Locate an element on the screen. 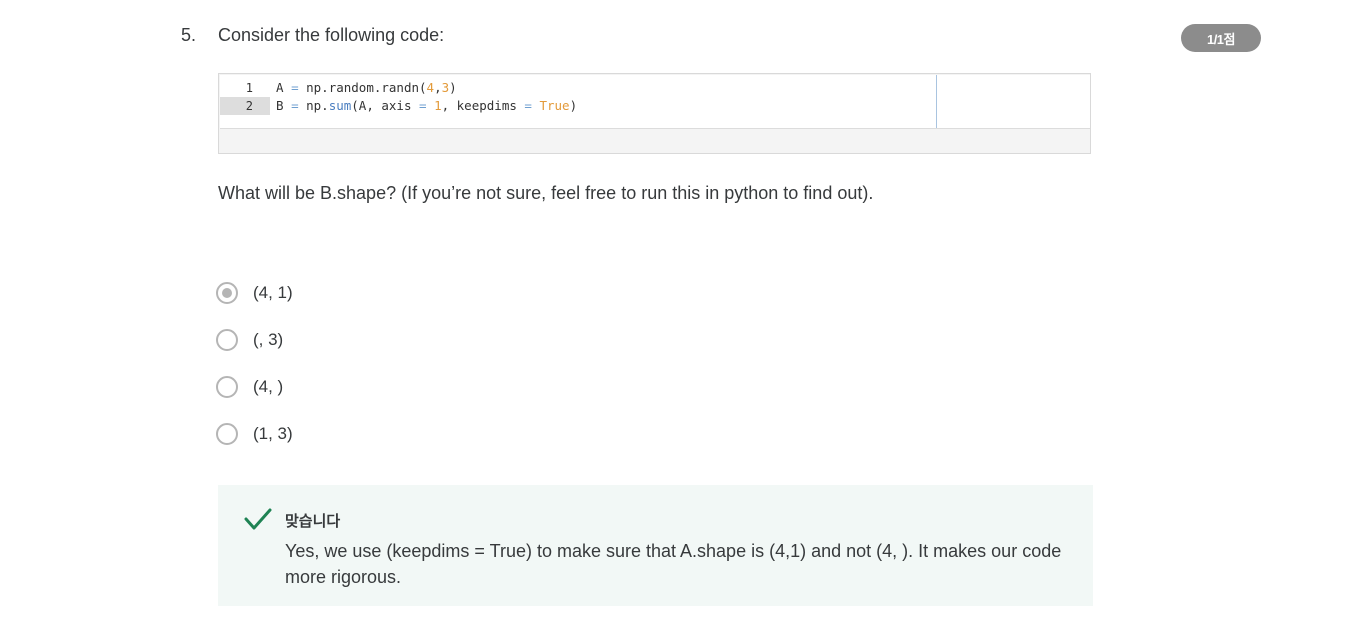 The width and height of the screenshot is (1370, 629). code-token: B is located at coordinates (284, 105).